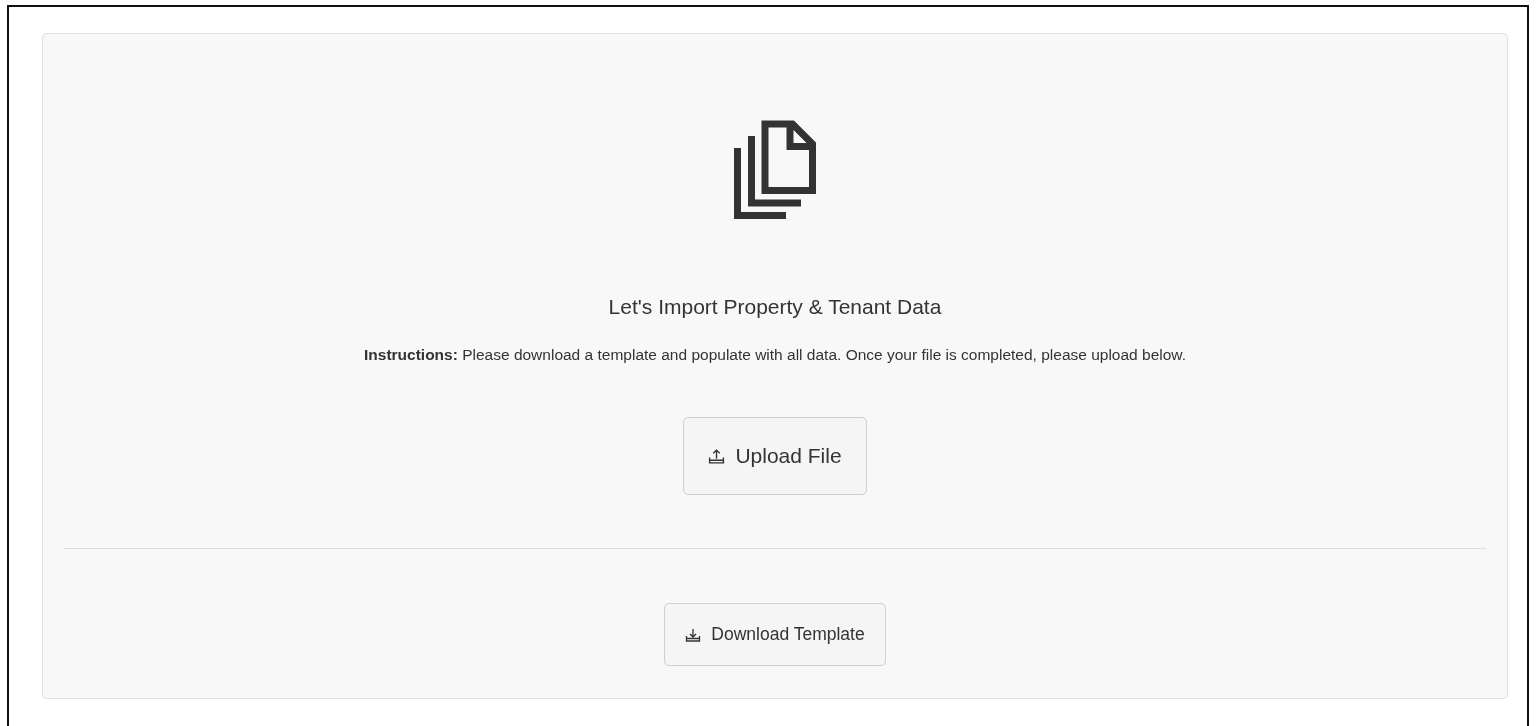  What do you see at coordinates (775, 456) in the screenshot?
I see `upload-file-button: Upload File` at bounding box center [775, 456].